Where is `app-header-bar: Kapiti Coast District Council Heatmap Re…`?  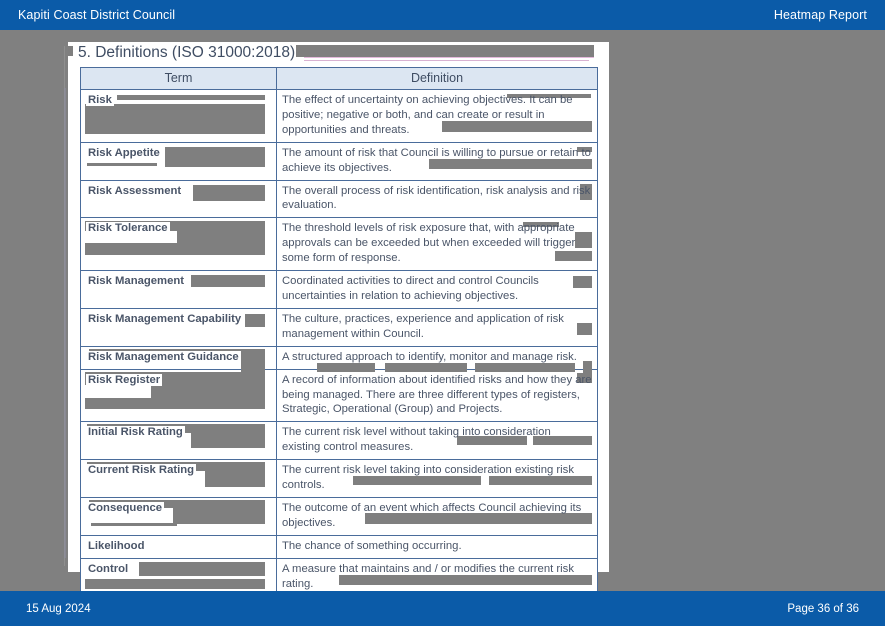
app-header-bar: Kapiti Coast District Council Heatmap Re… is located at coordinates (442, 15).